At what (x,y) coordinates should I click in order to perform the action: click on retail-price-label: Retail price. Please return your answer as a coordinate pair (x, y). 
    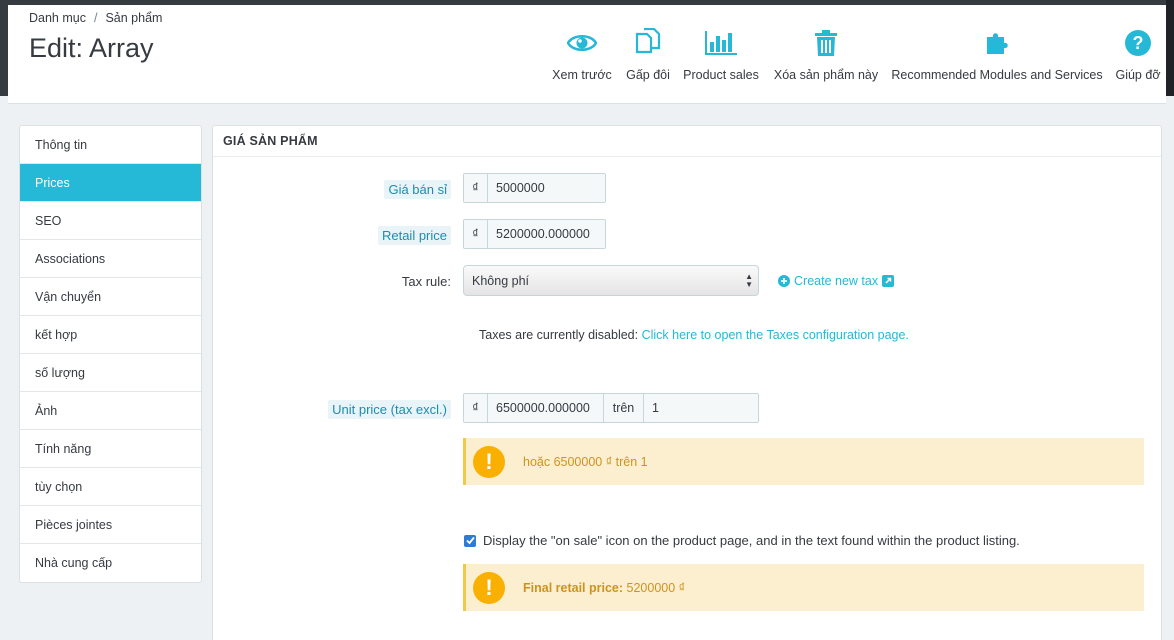
    Looking at the image, I should click on (414, 235).